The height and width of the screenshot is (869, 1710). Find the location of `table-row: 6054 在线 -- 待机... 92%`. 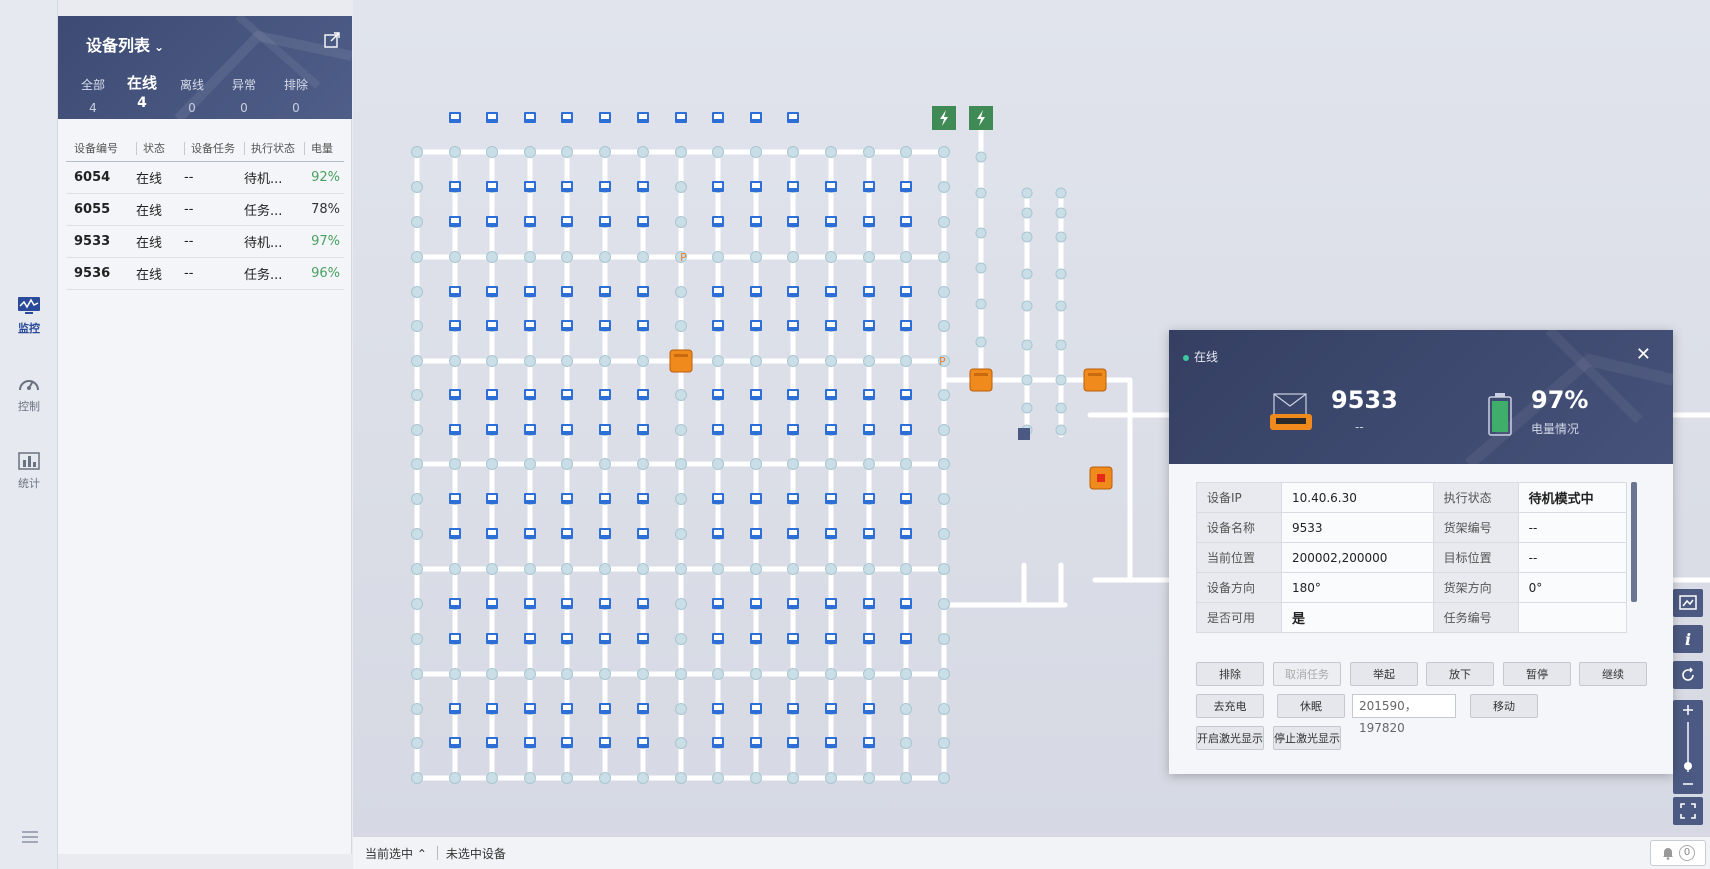

table-row: 6054 在线 -- 待机... 92% is located at coordinates (205, 177).